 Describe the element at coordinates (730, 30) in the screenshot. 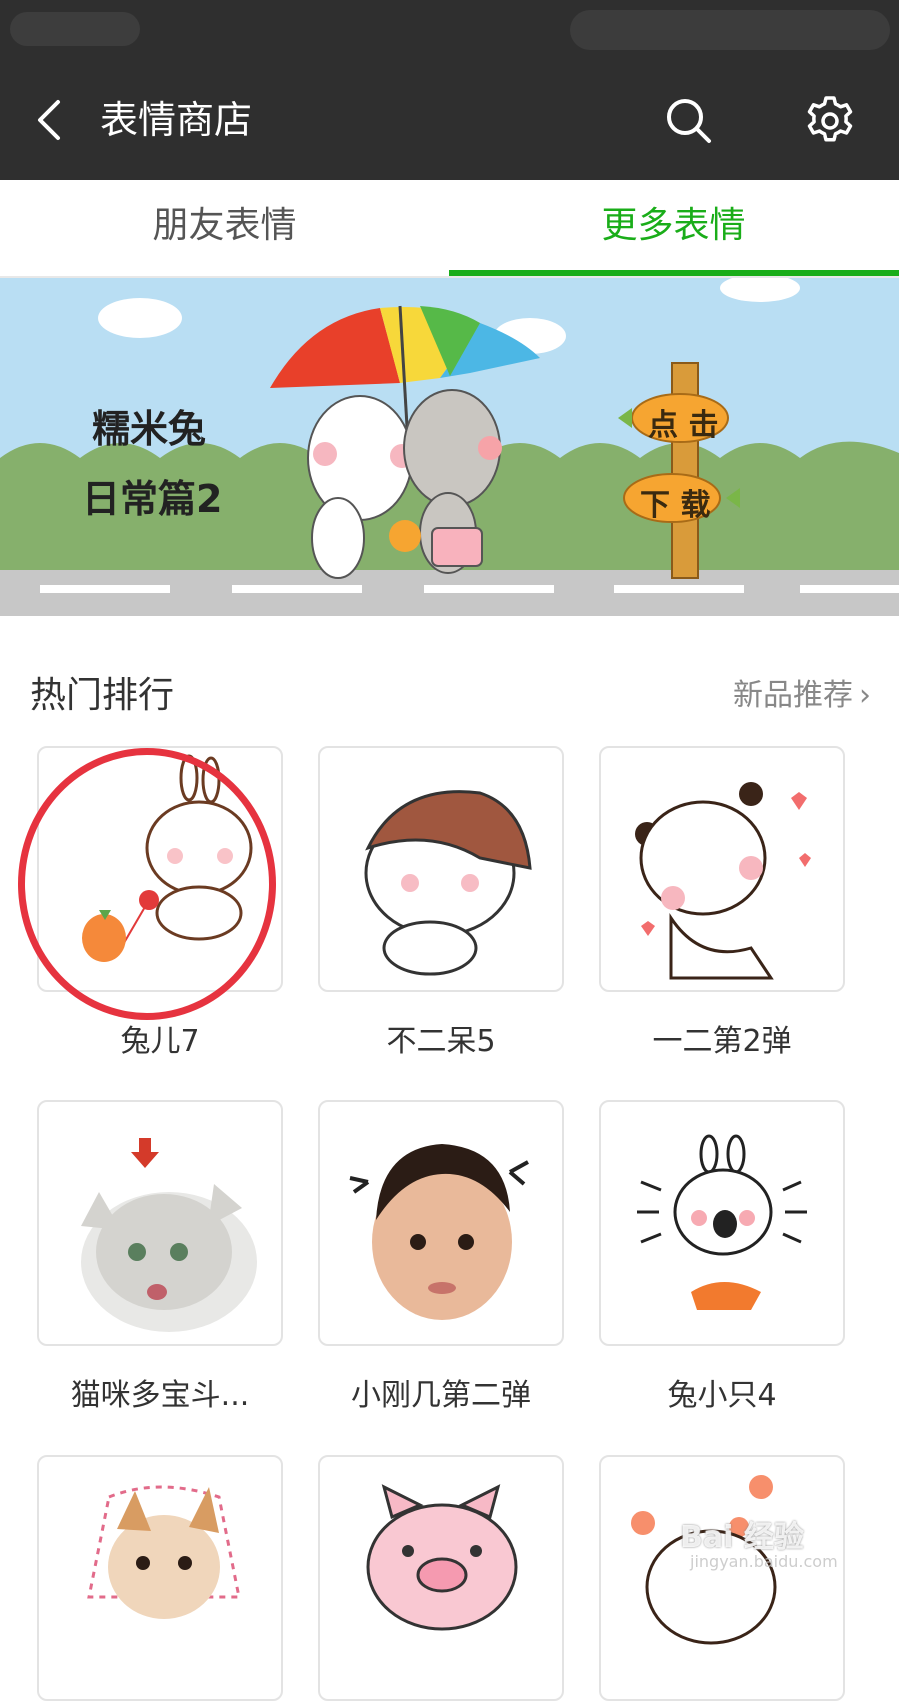

I see `status-bar-blurred-right` at that location.